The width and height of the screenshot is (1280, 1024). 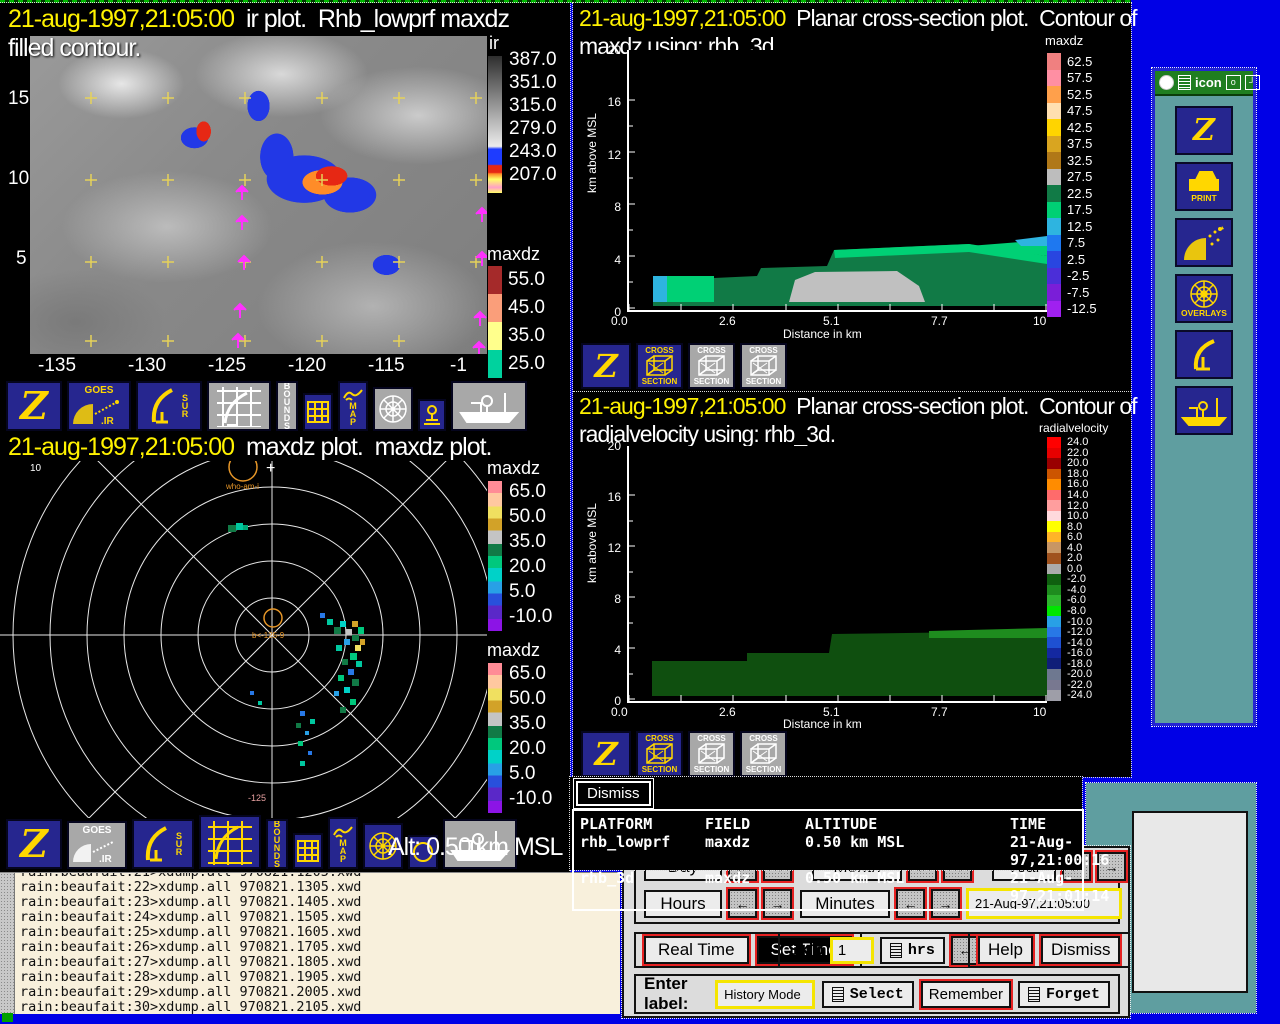 What do you see at coordinates (242, 486) in the screenshot?
I see `radar-annotation-top: who-am-i` at bounding box center [242, 486].